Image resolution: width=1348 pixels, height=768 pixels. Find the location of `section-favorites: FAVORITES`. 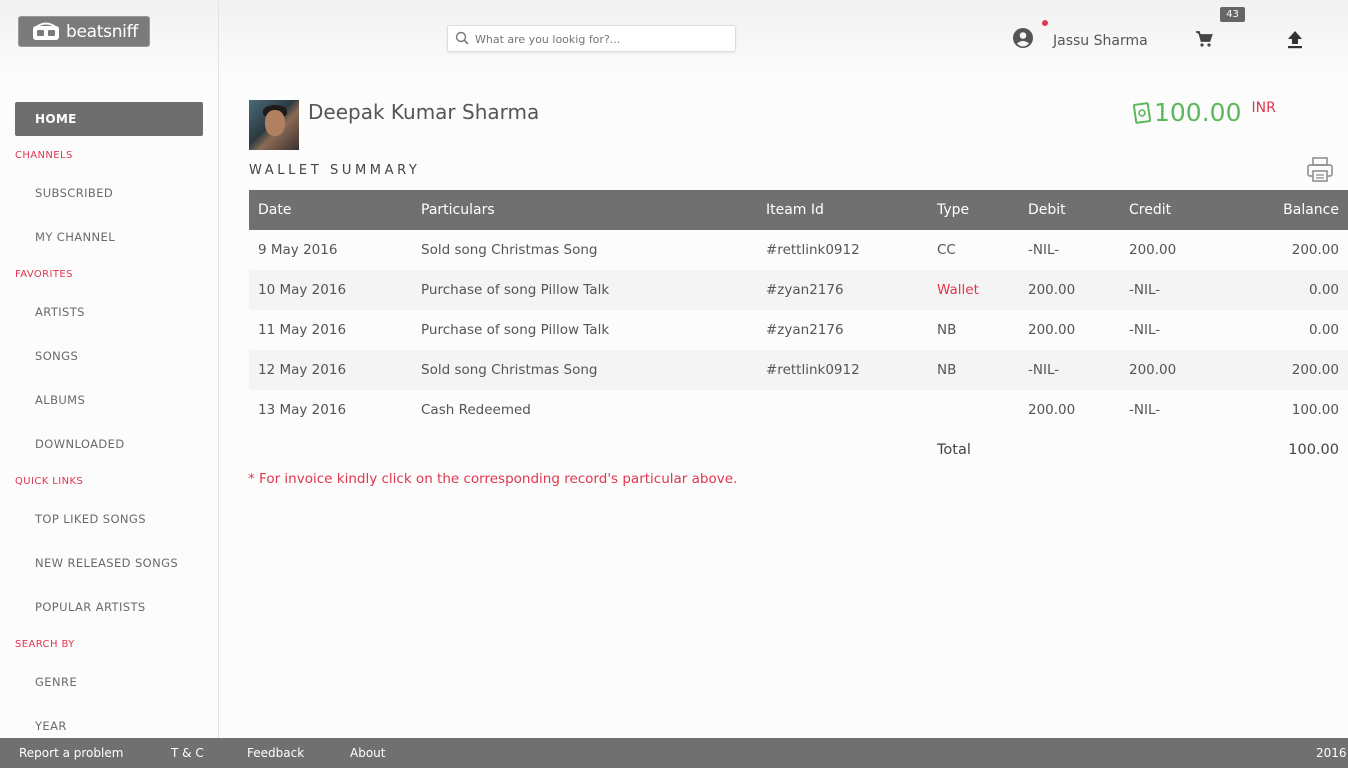

section-favorites: FAVORITES is located at coordinates (44, 274).